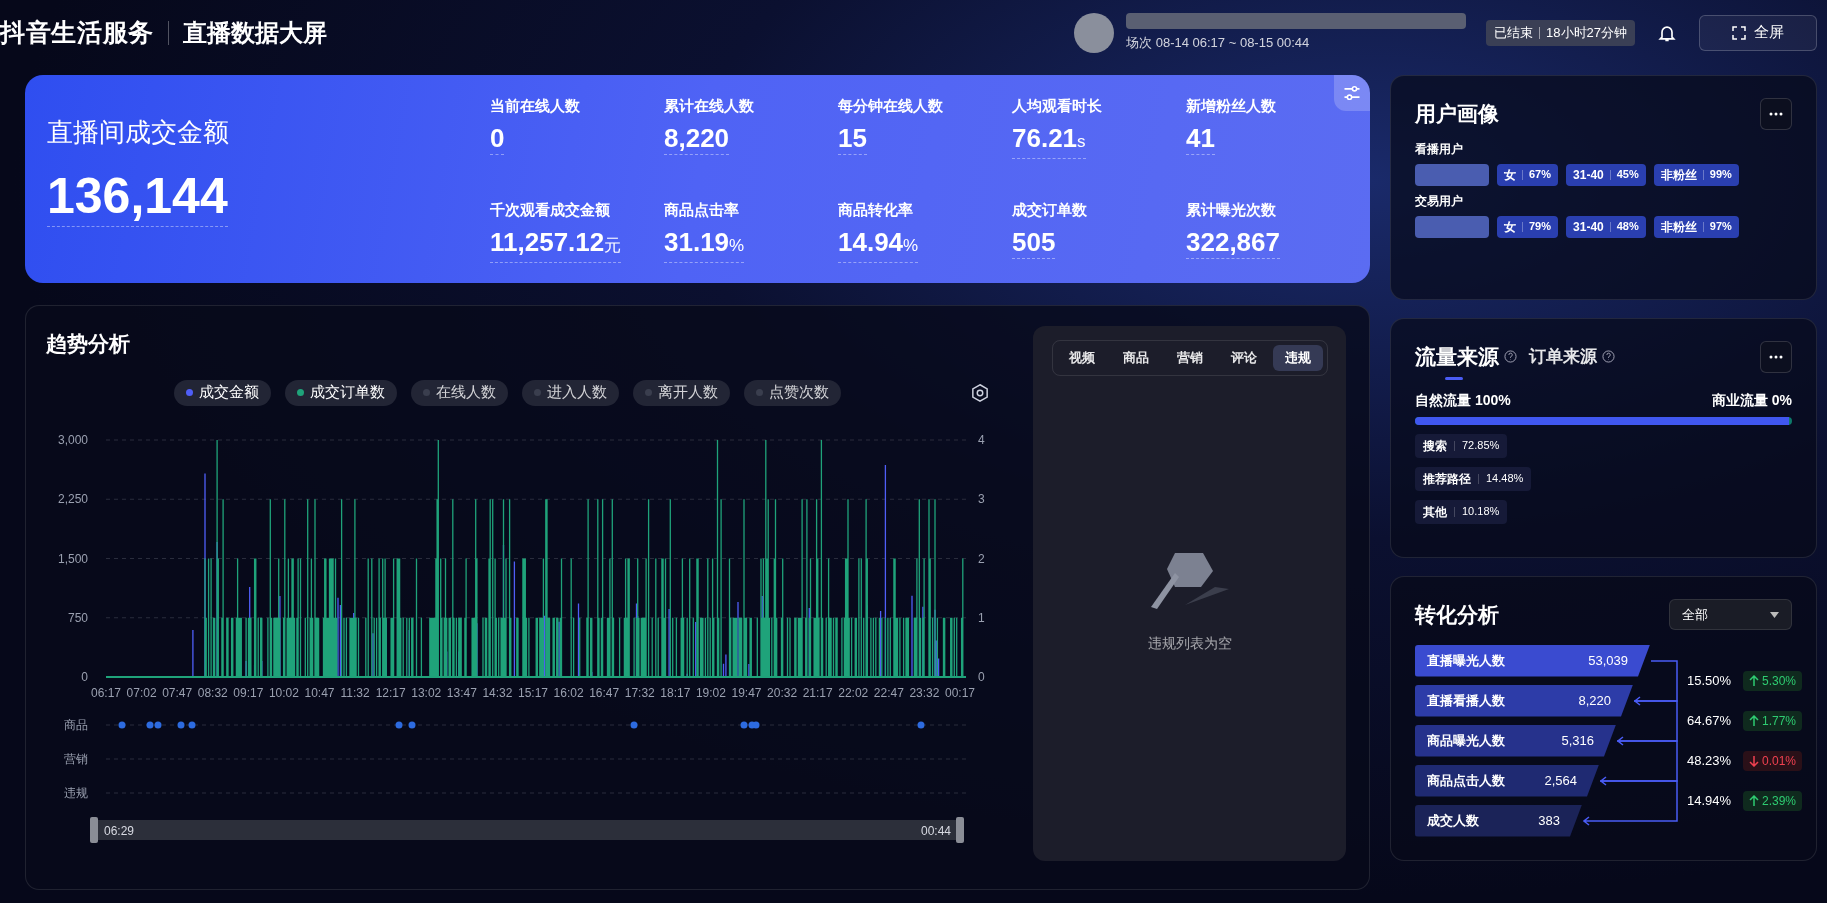 Image resolution: width=1827 pixels, height=903 pixels. I want to click on axis-label: 10:47, so click(319, 692).